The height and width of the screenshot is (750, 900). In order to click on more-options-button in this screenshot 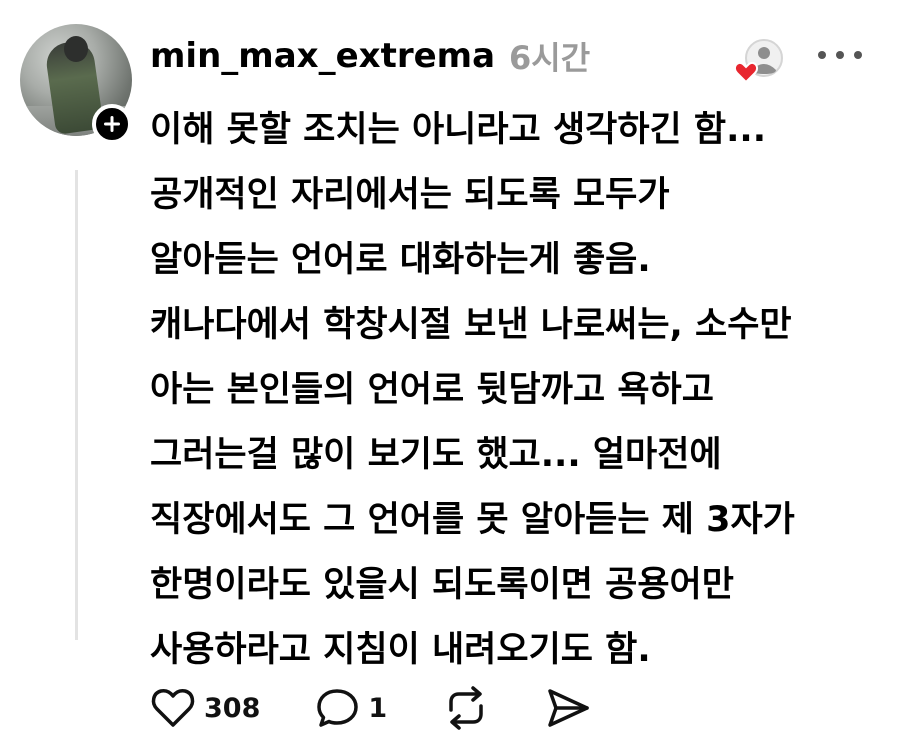, I will do `click(840, 55)`.